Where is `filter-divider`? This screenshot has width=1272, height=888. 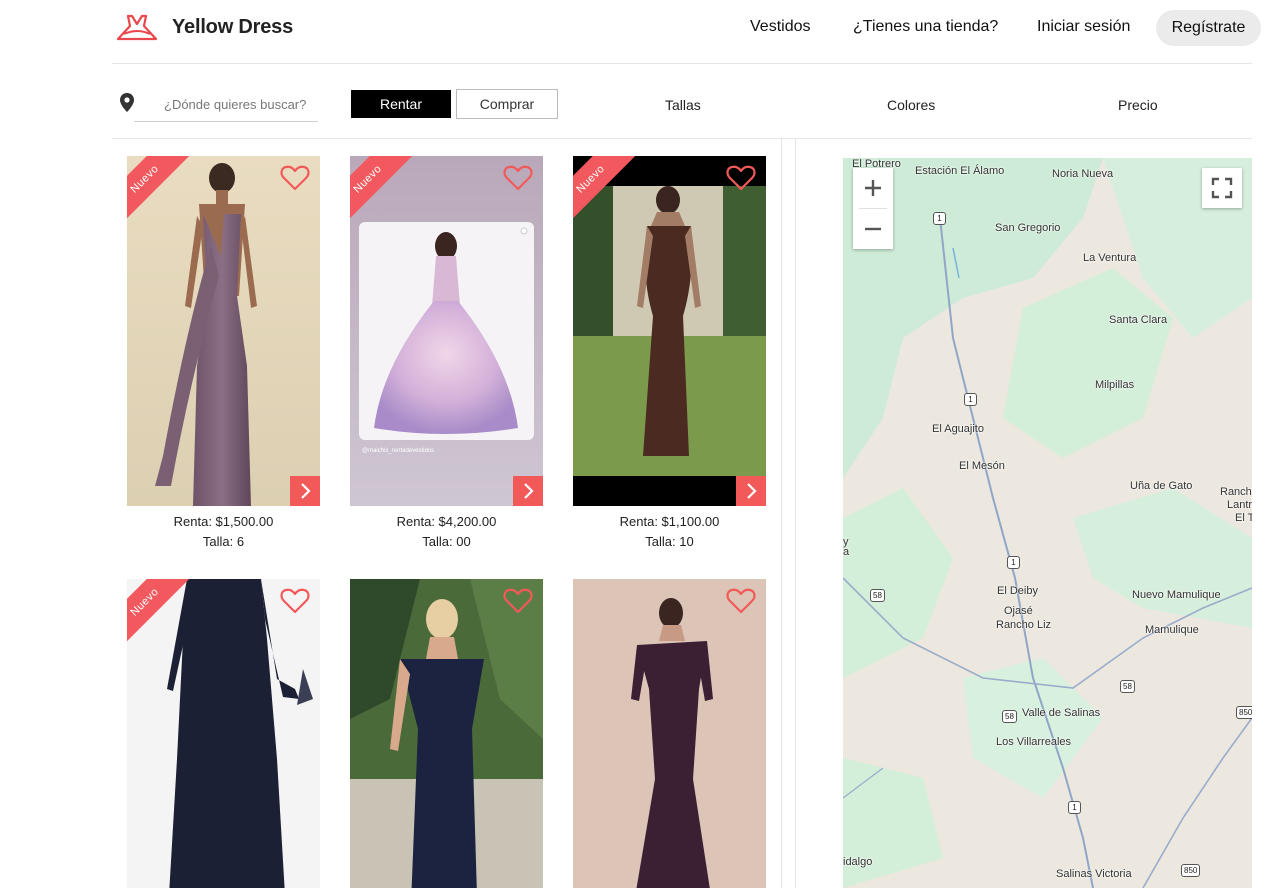
filter-divider is located at coordinates (682, 138).